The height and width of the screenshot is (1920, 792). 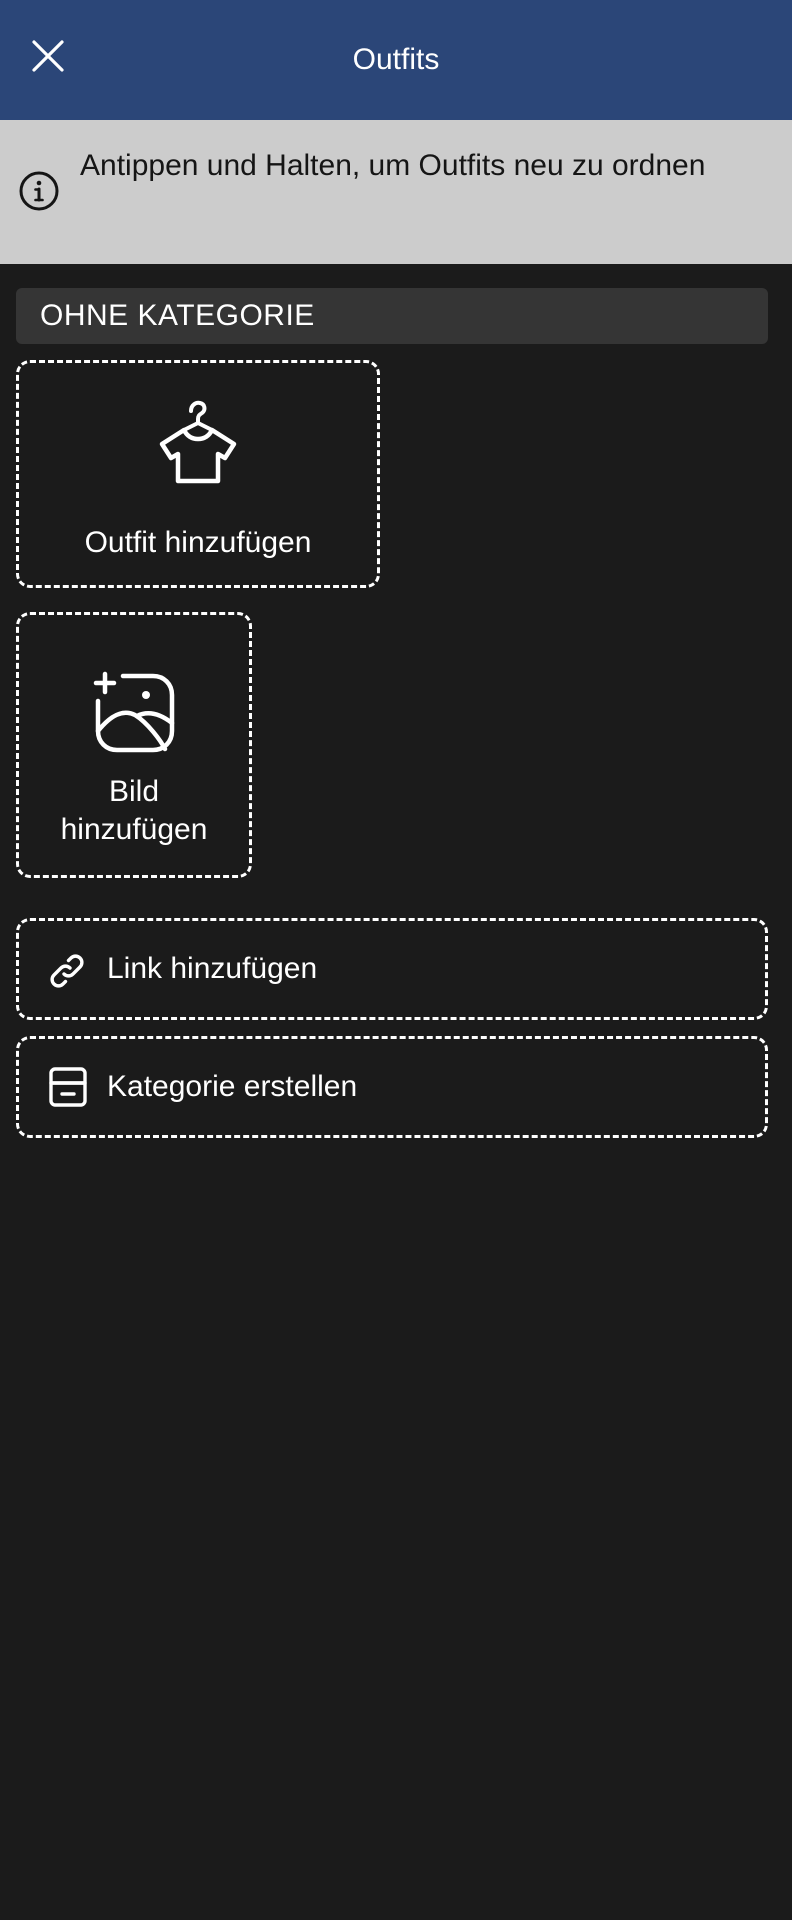 I want to click on close-icon, so click(x=48, y=56).